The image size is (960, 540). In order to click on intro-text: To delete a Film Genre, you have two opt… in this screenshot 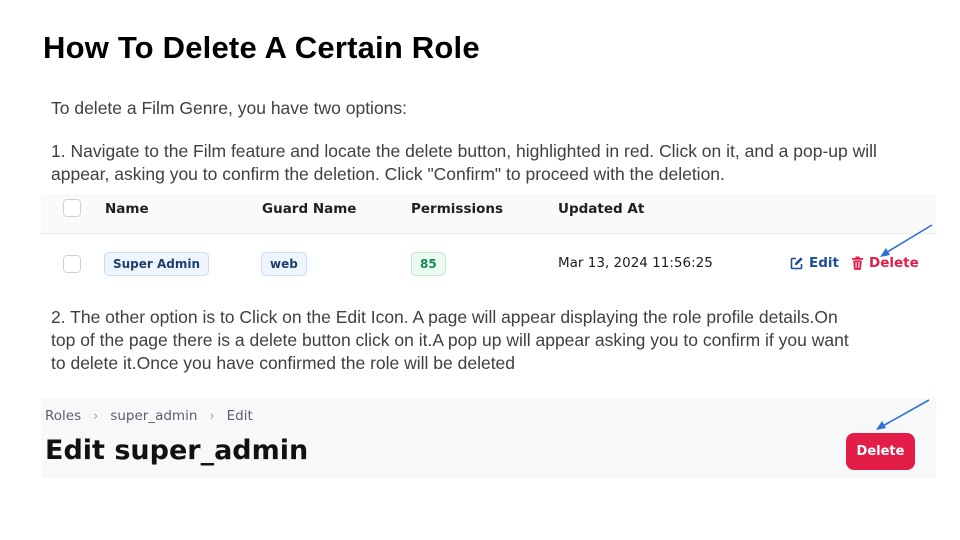, I will do `click(229, 108)`.